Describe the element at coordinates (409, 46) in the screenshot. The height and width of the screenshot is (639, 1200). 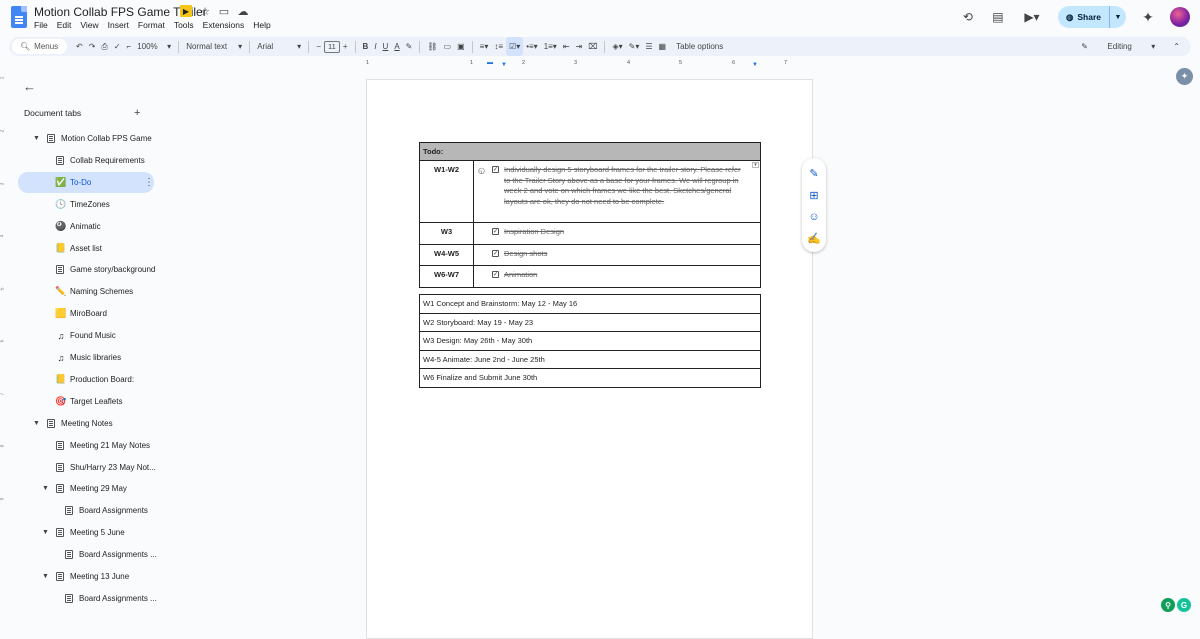
I see `highlight-color-icon: ✎` at that location.